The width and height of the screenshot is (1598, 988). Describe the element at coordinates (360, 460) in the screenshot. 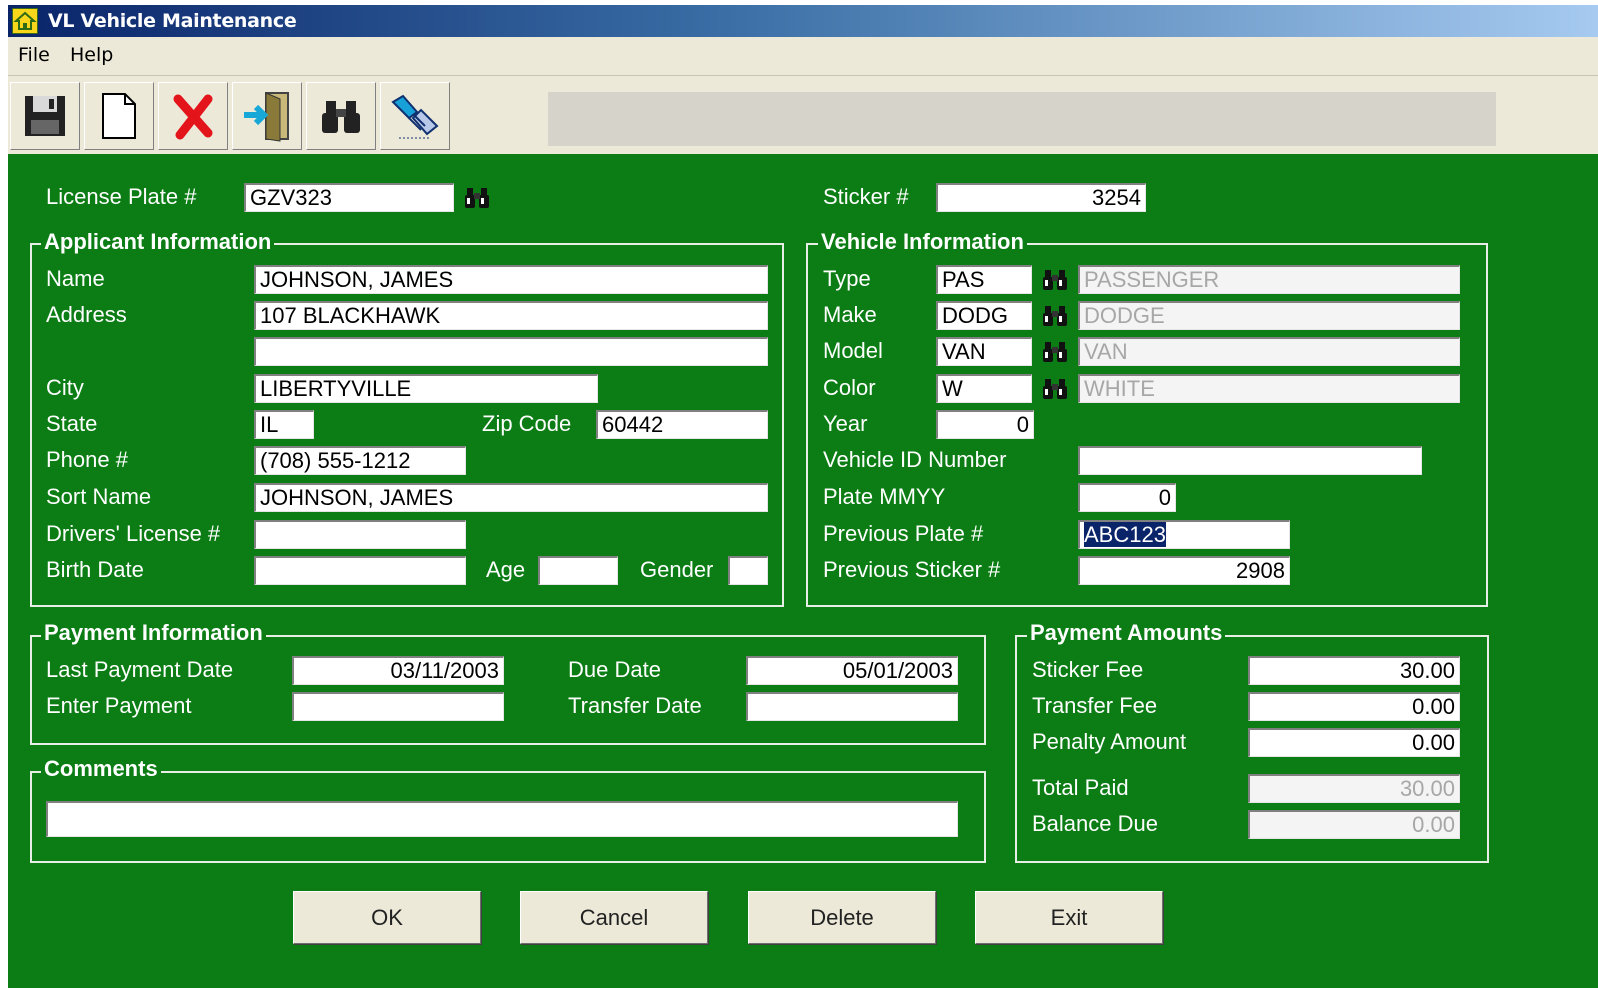

I see `phone-field: (708) 555-1212` at that location.